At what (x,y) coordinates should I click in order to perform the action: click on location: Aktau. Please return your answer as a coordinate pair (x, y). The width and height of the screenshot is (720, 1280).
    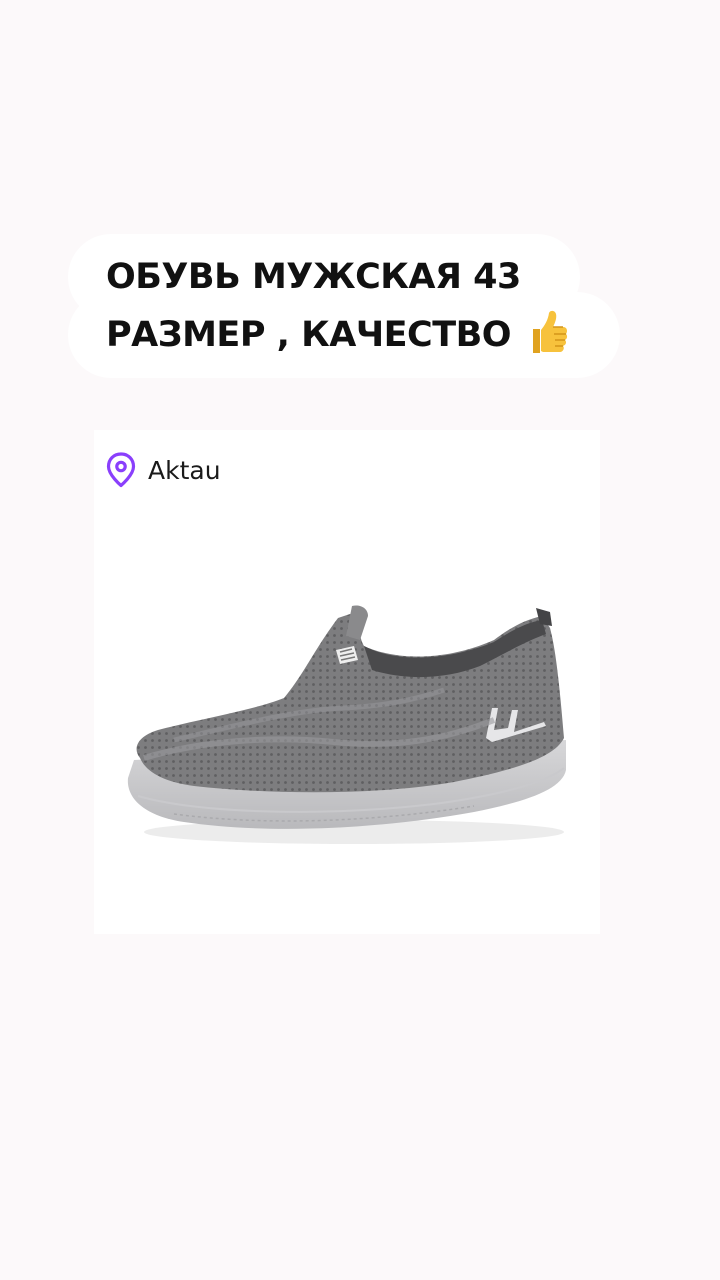
    Looking at the image, I should click on (163, 470).